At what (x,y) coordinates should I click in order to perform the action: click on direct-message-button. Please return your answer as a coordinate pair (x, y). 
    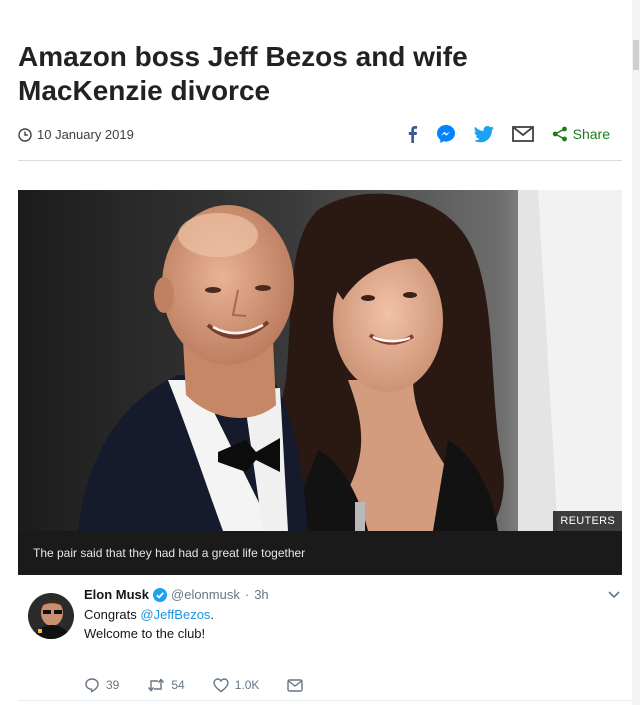
    Looking at the image, I should click on (298, 685).